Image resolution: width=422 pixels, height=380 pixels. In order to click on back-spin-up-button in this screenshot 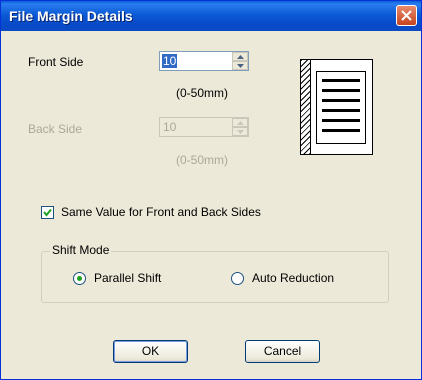, I will do `click(240, 122)`.